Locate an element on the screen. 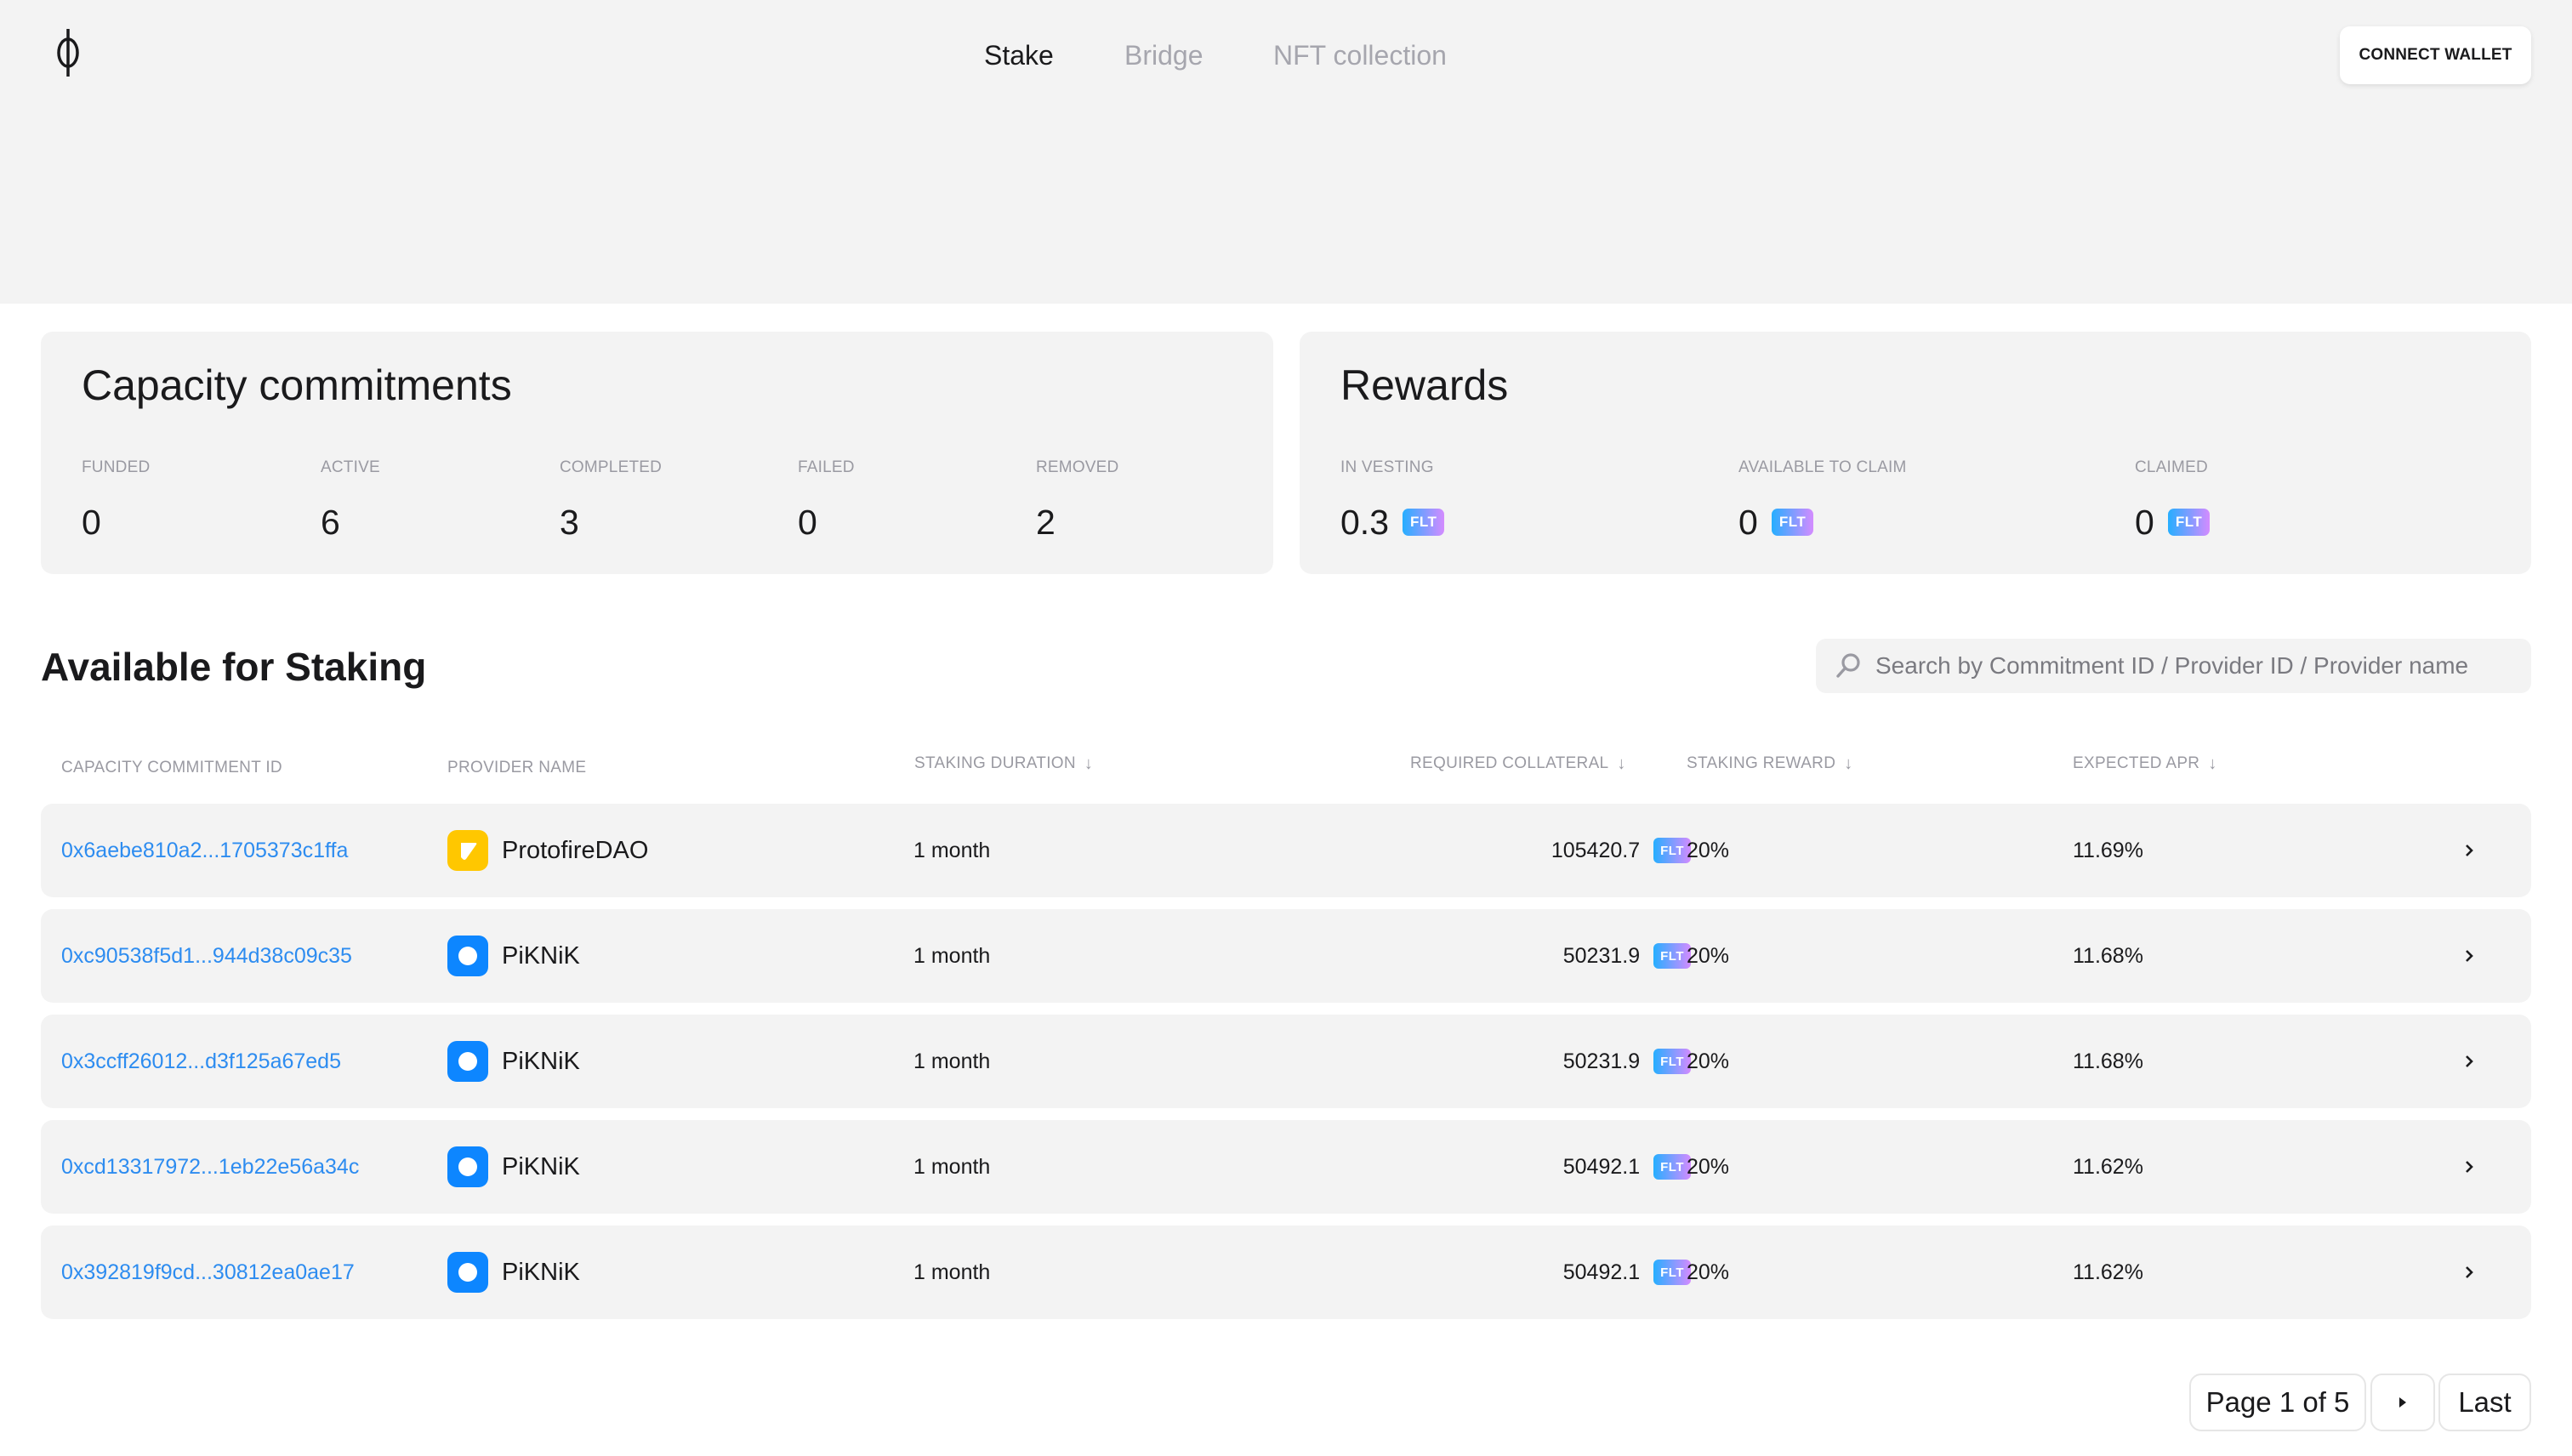  expected-apr: 11.69% is located at coordinates (2108, 850).